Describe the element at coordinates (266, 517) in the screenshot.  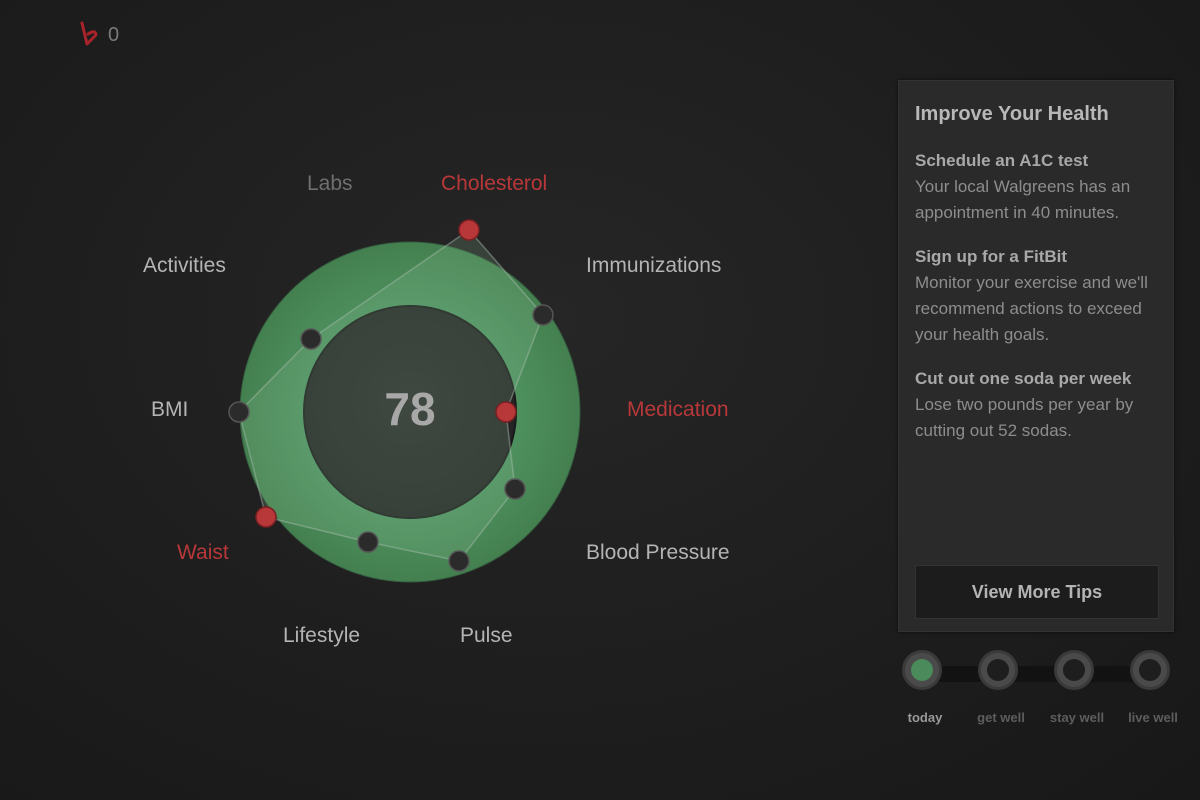
I see `metric-dot-waist` at that location.